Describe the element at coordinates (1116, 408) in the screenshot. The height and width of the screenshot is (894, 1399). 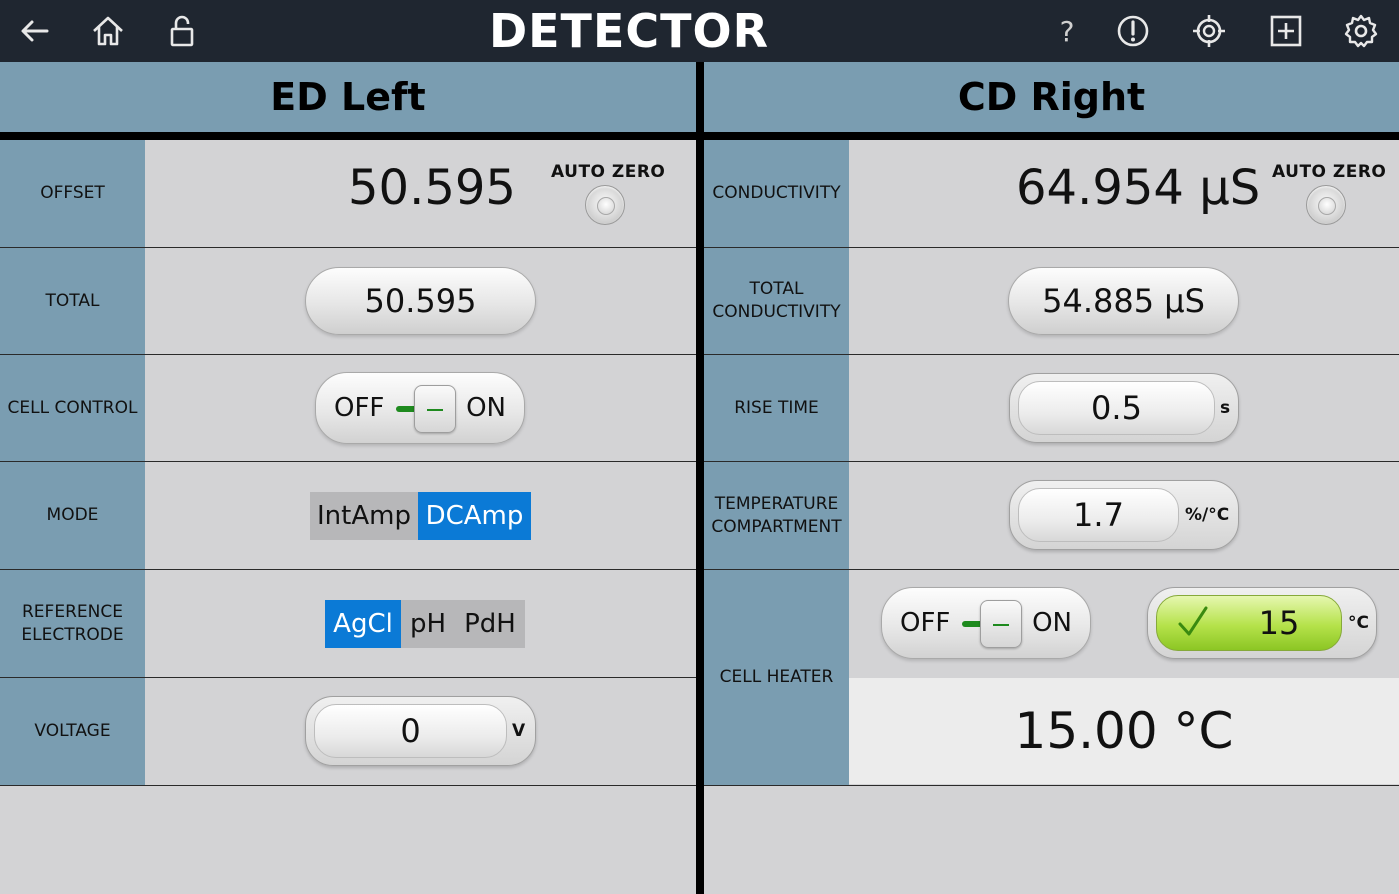
I see `rise-time-value-field: 0.5` at that location.